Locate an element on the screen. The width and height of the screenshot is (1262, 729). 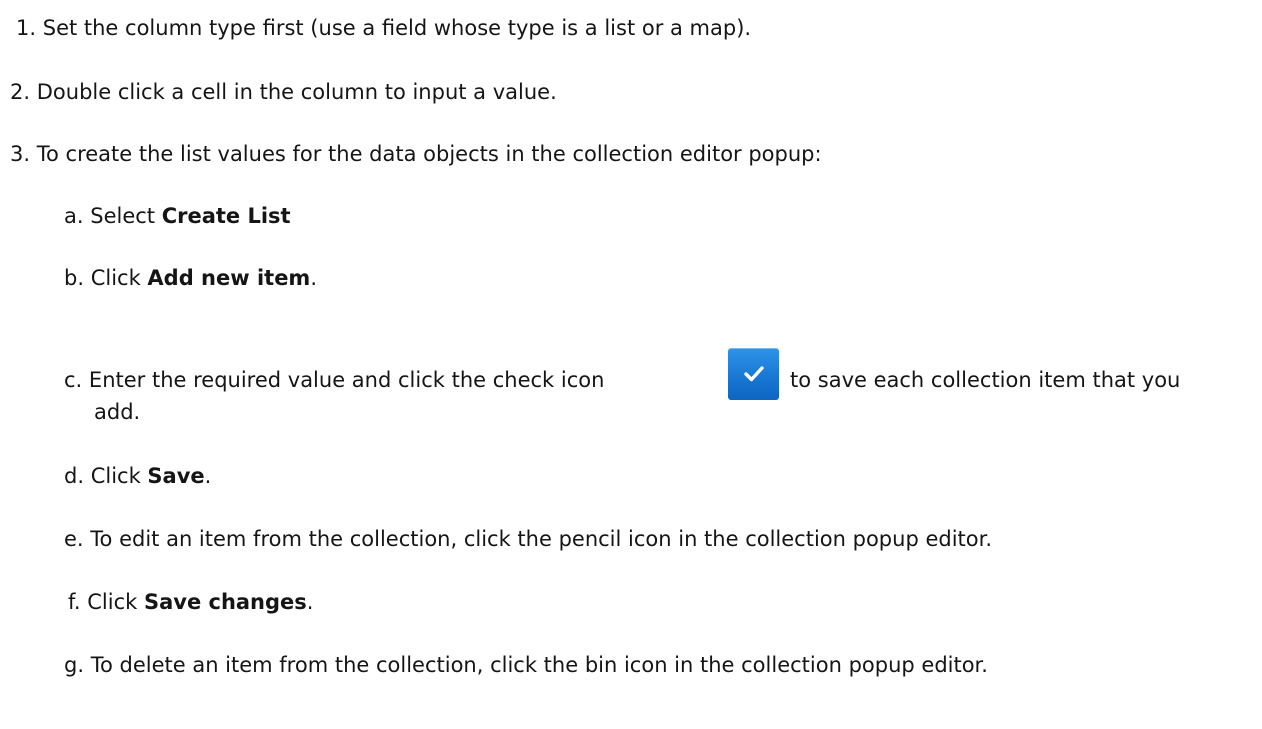
substep-c-after: to save each collection item that you is located at coordinates (985, 380).